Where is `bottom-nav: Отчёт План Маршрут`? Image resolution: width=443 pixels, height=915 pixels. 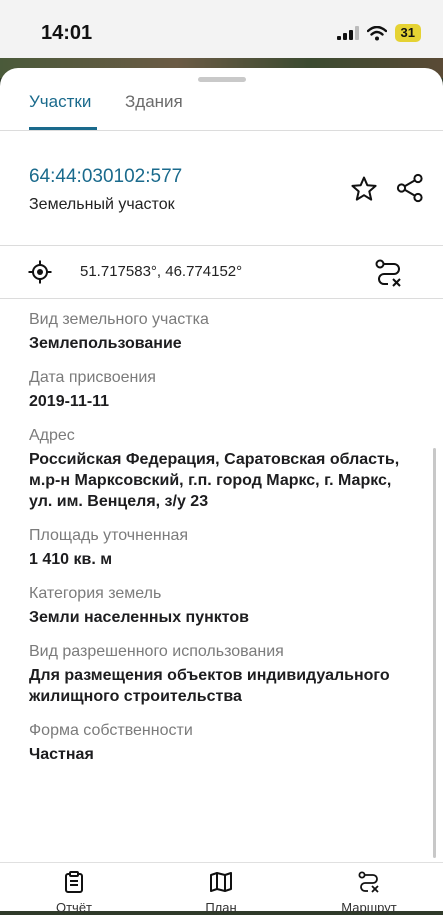 bottom-nav: Отчёт План Маршрут is located at coordinates (221, 888).